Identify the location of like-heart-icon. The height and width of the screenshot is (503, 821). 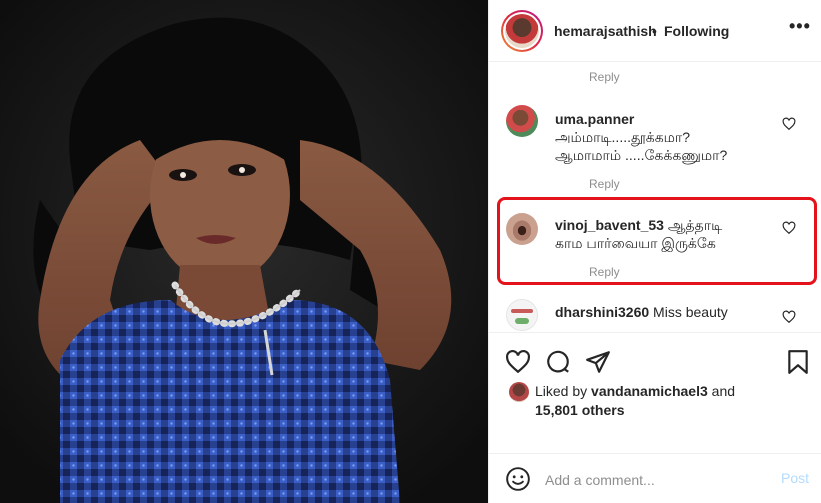
(518, 362).